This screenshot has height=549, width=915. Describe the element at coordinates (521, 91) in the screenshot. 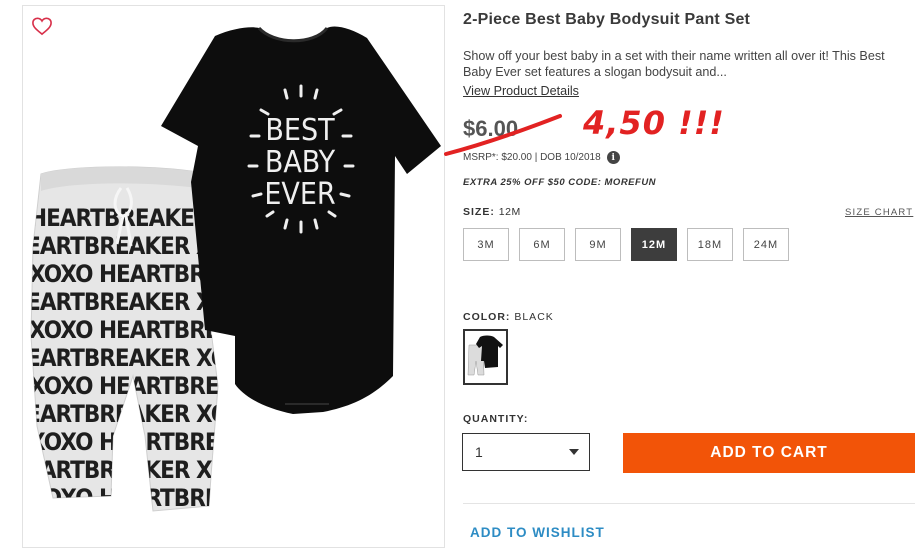

I see `view-product-details-link: View Product Details` at that location.